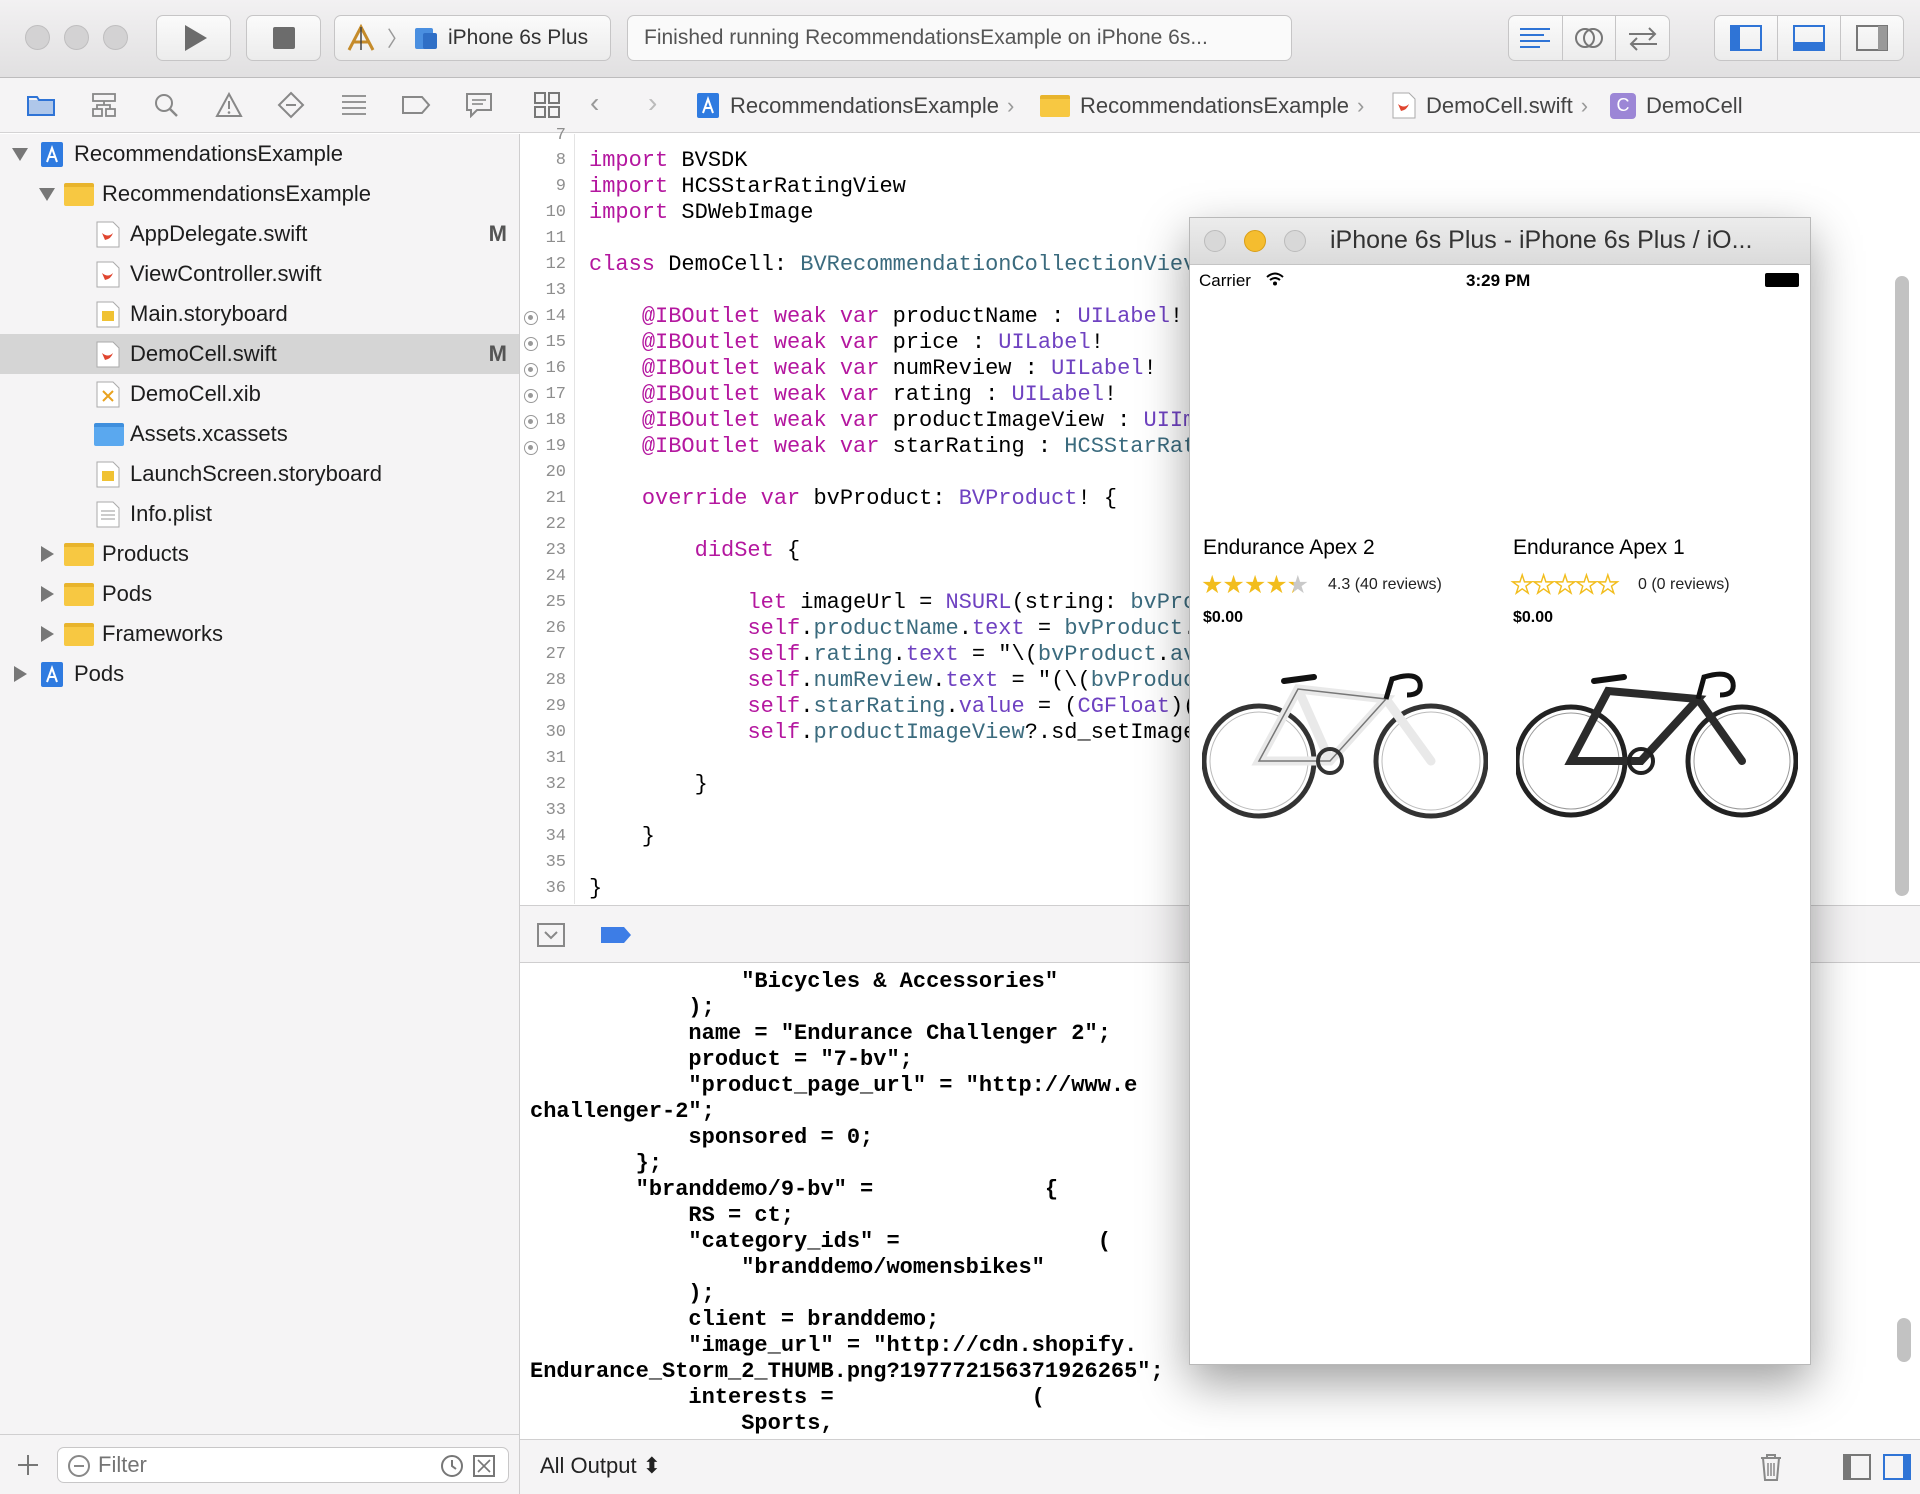 This screenshot has height=1494, width=1920. What do you see at coordinates (52, 154) in the screenshot?
I see `project-file-icon` at bounding box center [52, 154].